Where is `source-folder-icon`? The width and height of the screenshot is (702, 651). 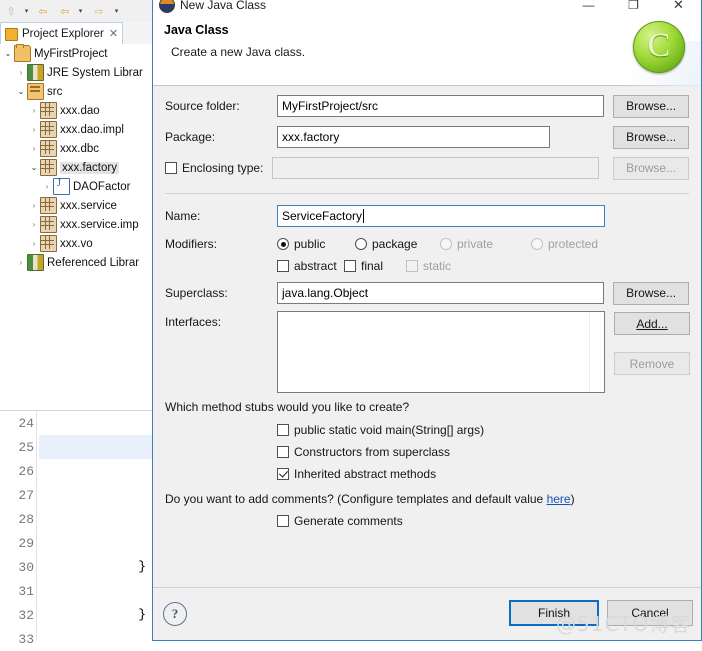 source-folder-icon is located at coordinates (35, 91).